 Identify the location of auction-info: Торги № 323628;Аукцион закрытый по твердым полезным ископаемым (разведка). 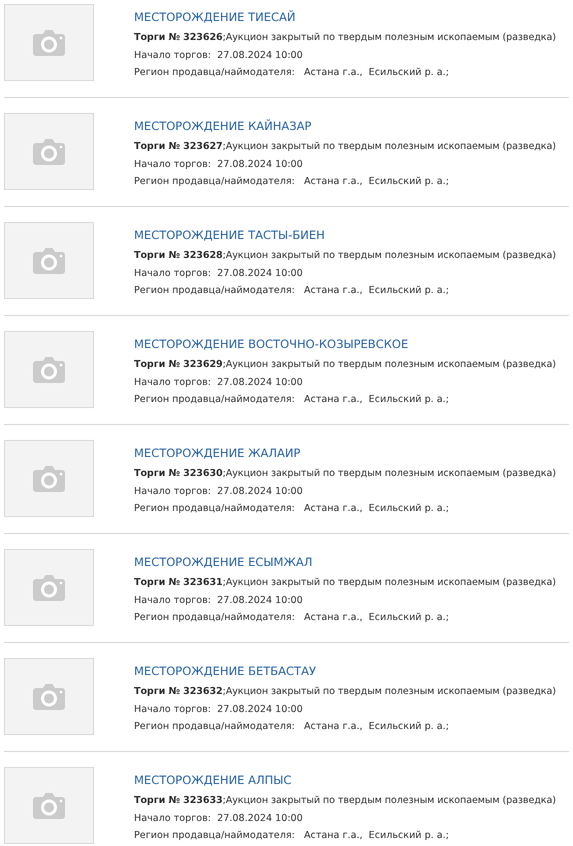
(345, 256).